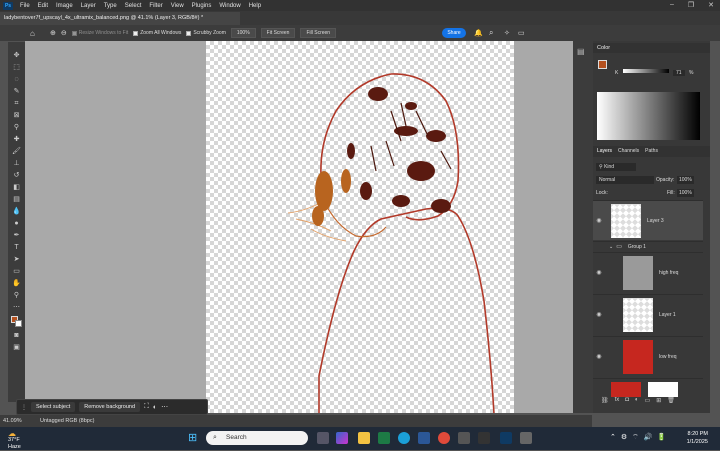 This screenshot has height=451, width=720. I want to click on more-tools-icon: ⋯, so click(16, 308).